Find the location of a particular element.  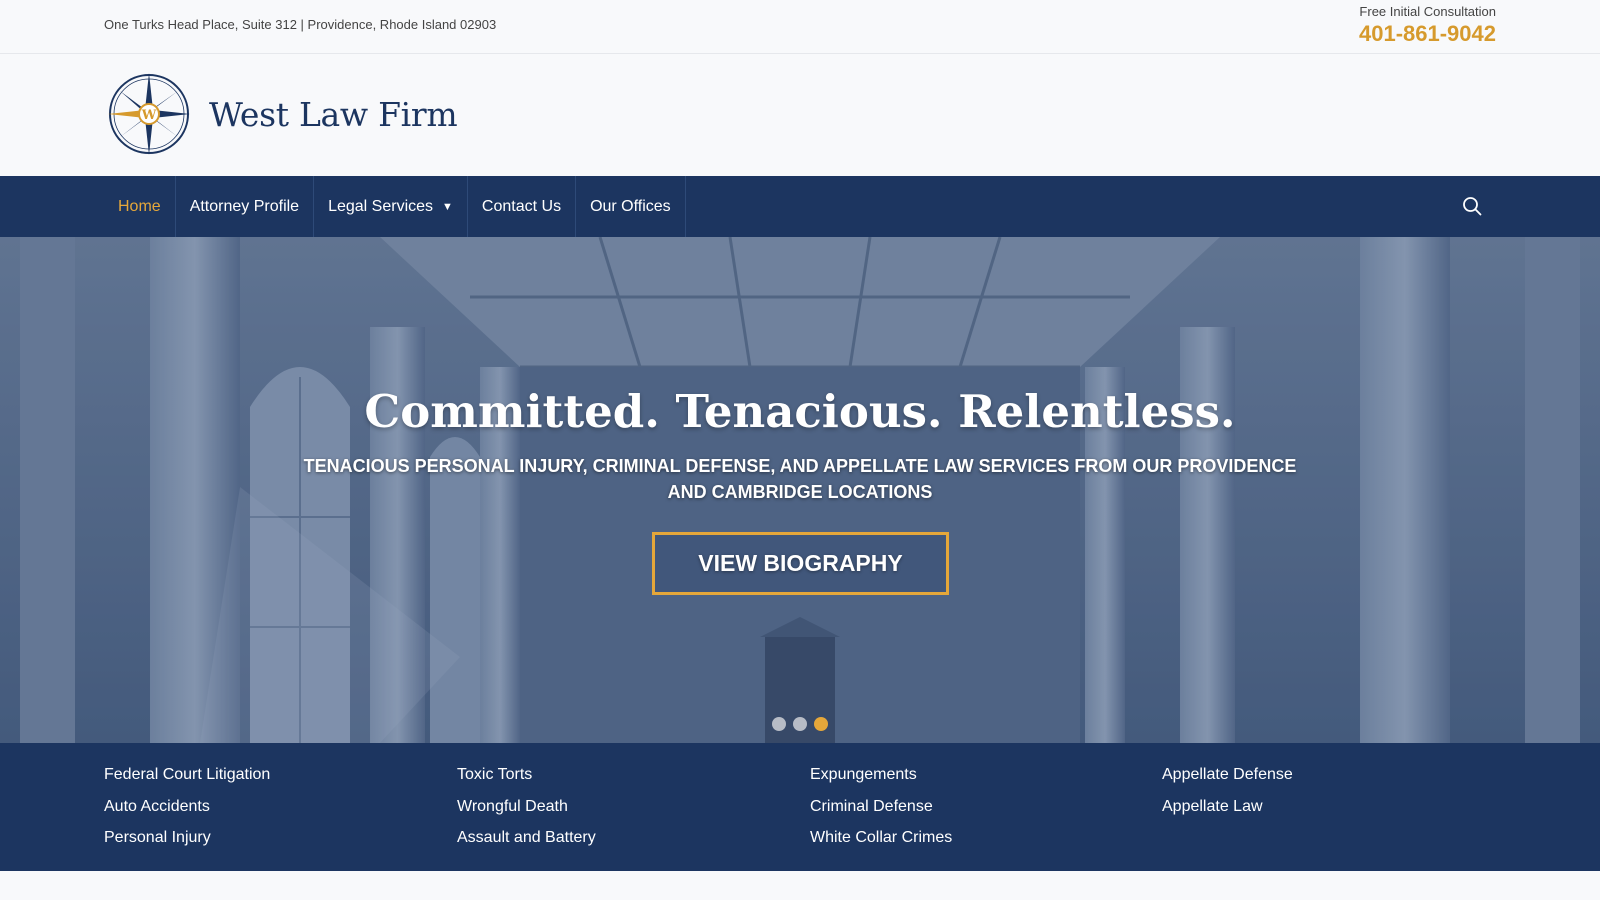

slider-dot-active is located at coordinates (821, 724).